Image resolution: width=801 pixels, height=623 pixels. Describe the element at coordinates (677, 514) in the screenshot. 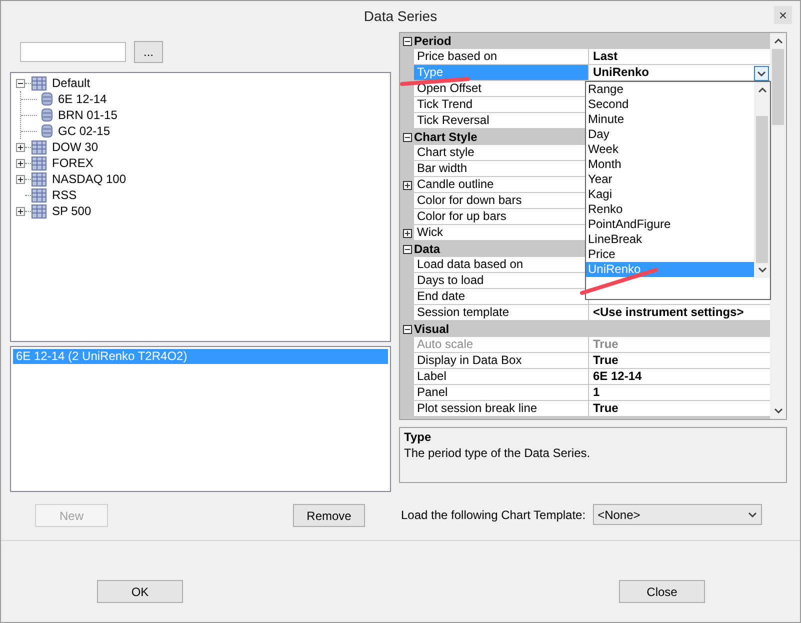

I see `template-select: <None>` at that location.